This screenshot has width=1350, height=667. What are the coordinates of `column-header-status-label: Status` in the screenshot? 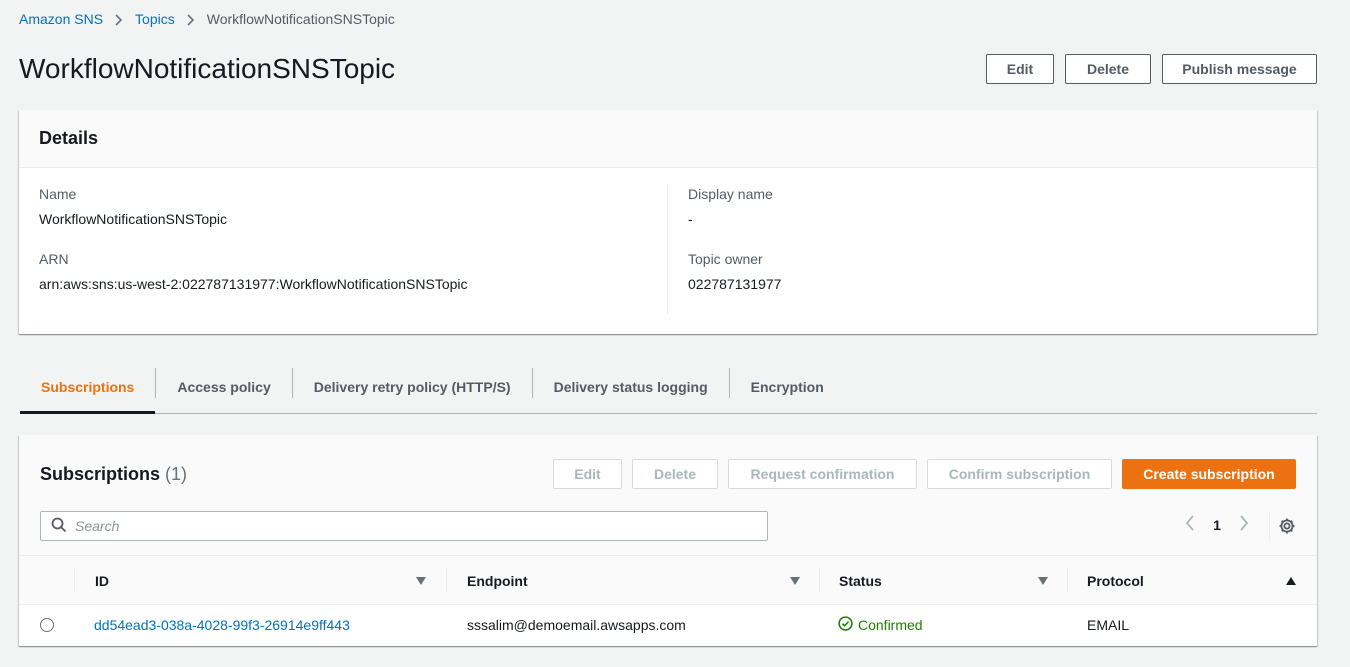 It's located at (860, 580).